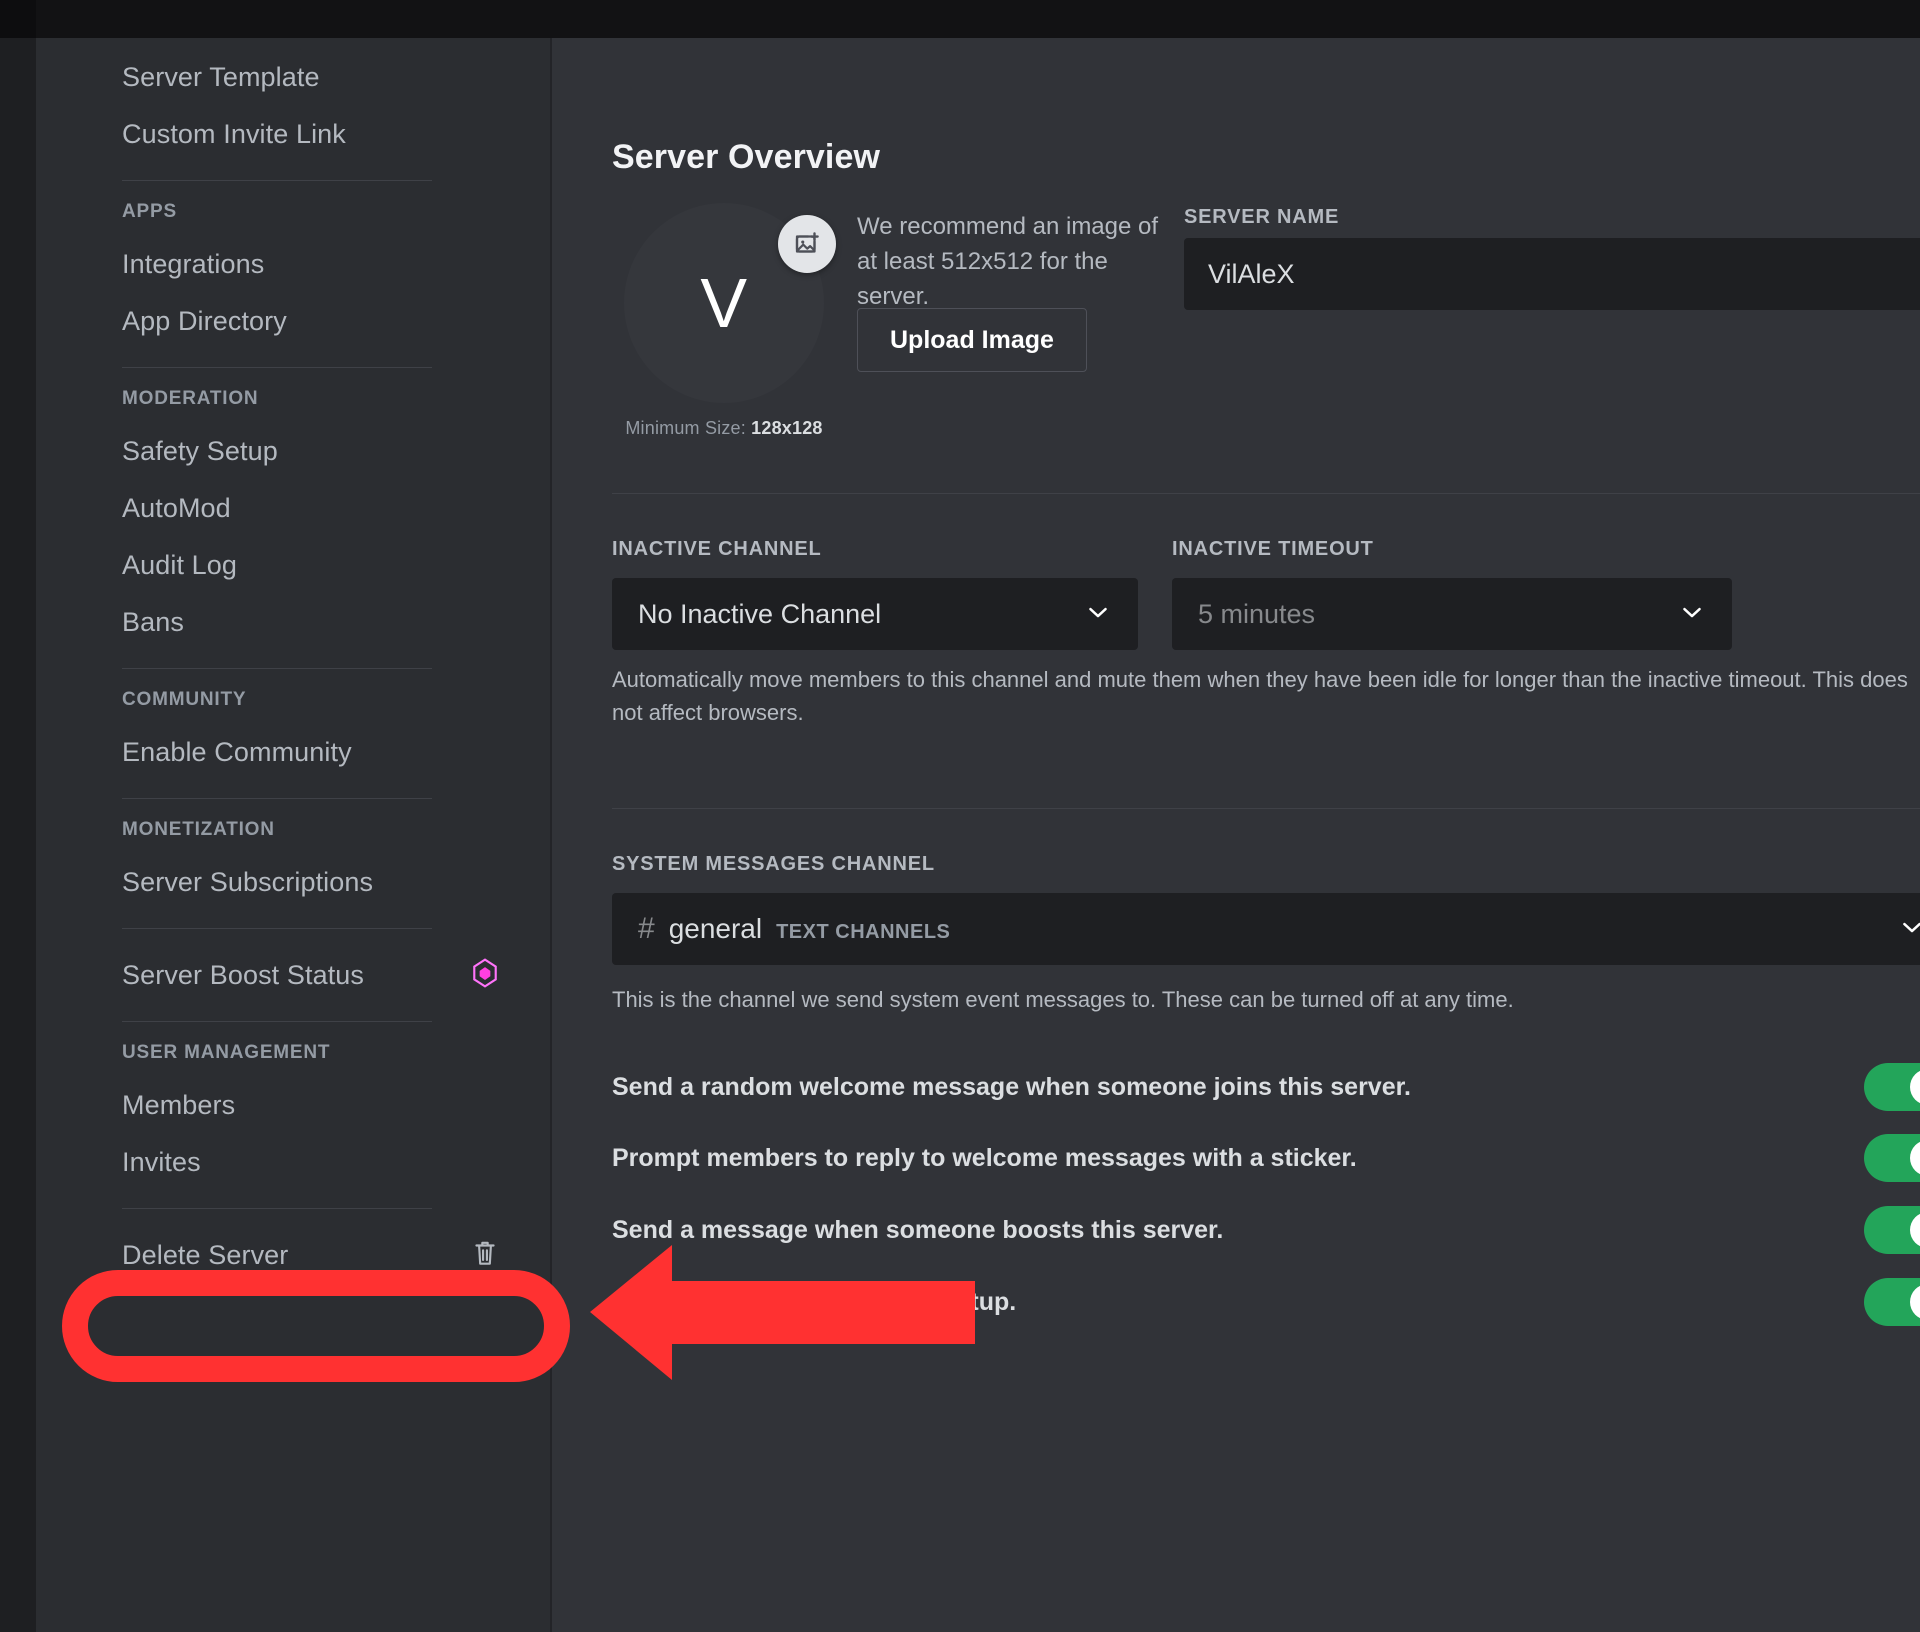 This screenshot has width=1920, height=1632. Describe the element at coordinates (184, 699) in the screenshot. I see `sidebar-section-community: COMMUNITY` at that location.